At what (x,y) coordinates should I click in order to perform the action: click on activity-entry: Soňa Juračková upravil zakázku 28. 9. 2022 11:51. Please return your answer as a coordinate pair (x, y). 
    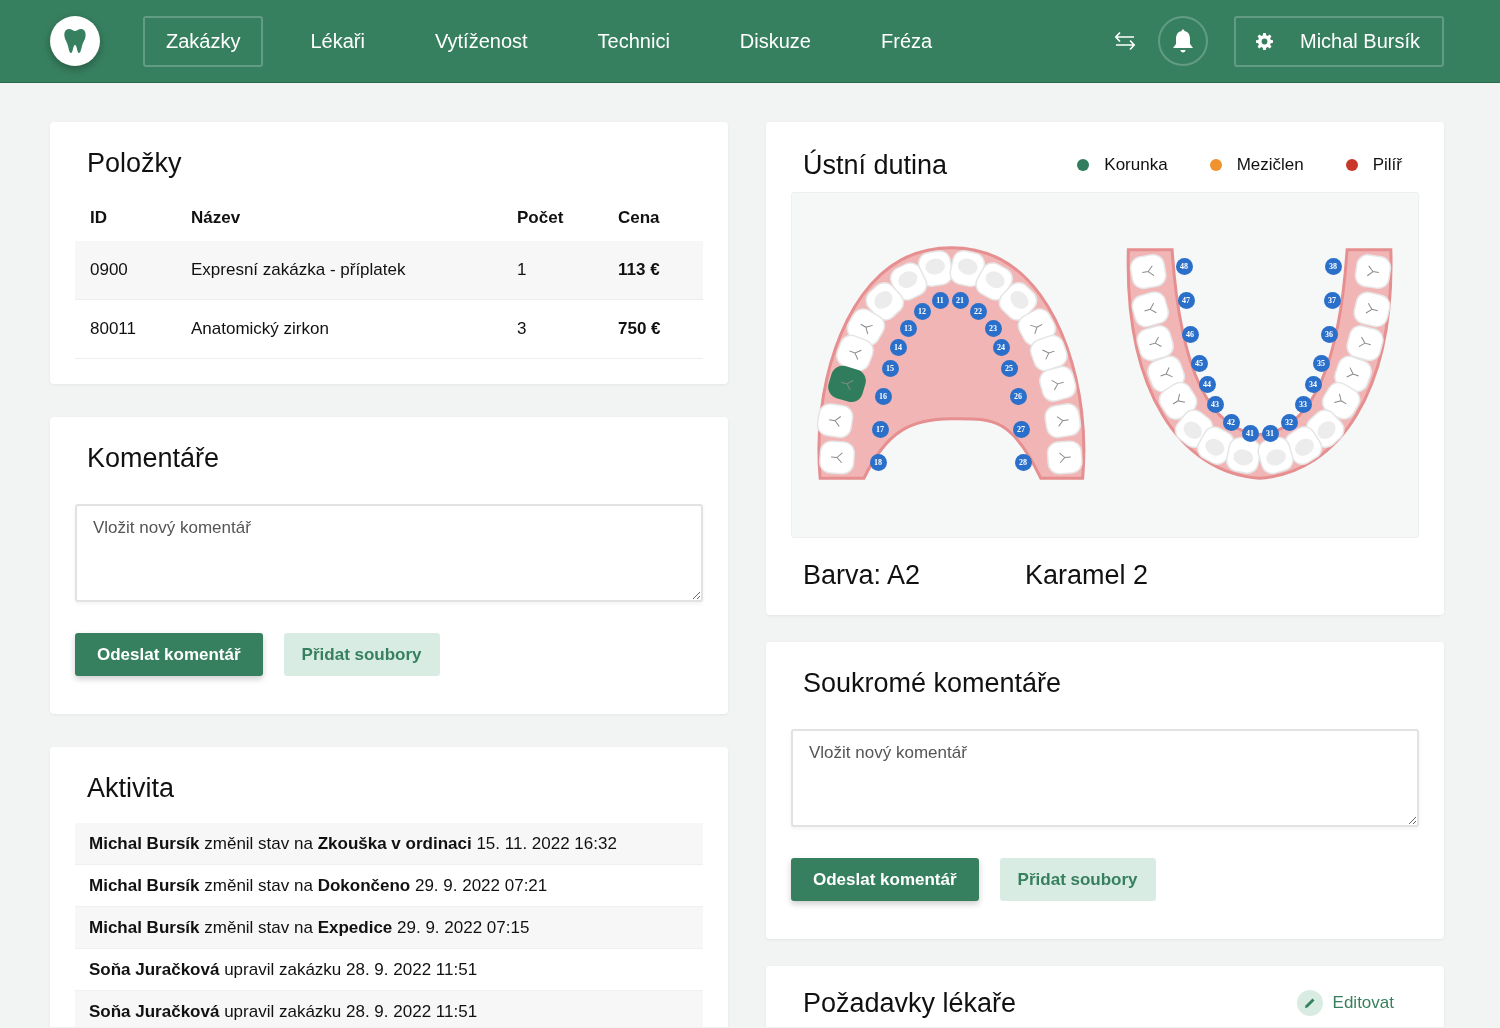
    Looking at the image, I should click on (389, 1009).